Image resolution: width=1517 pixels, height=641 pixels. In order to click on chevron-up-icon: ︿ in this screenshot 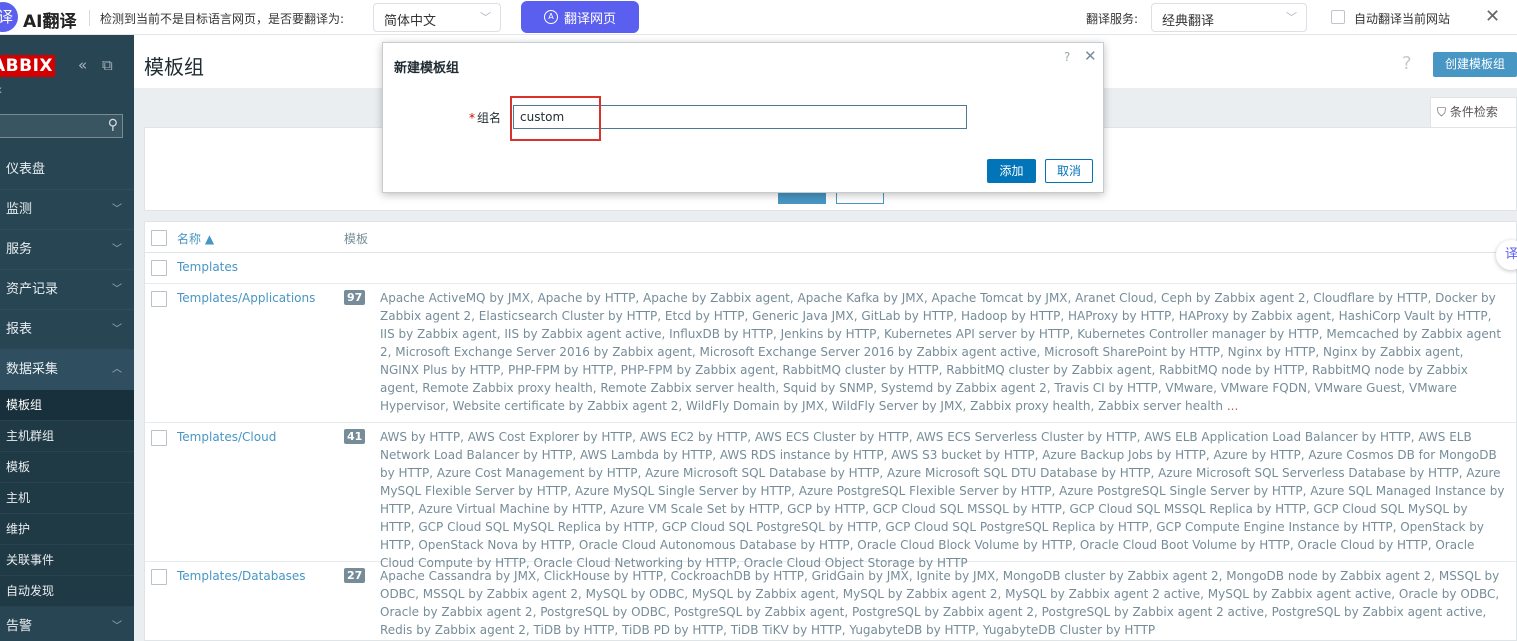, I will do `click(117, 369)`.